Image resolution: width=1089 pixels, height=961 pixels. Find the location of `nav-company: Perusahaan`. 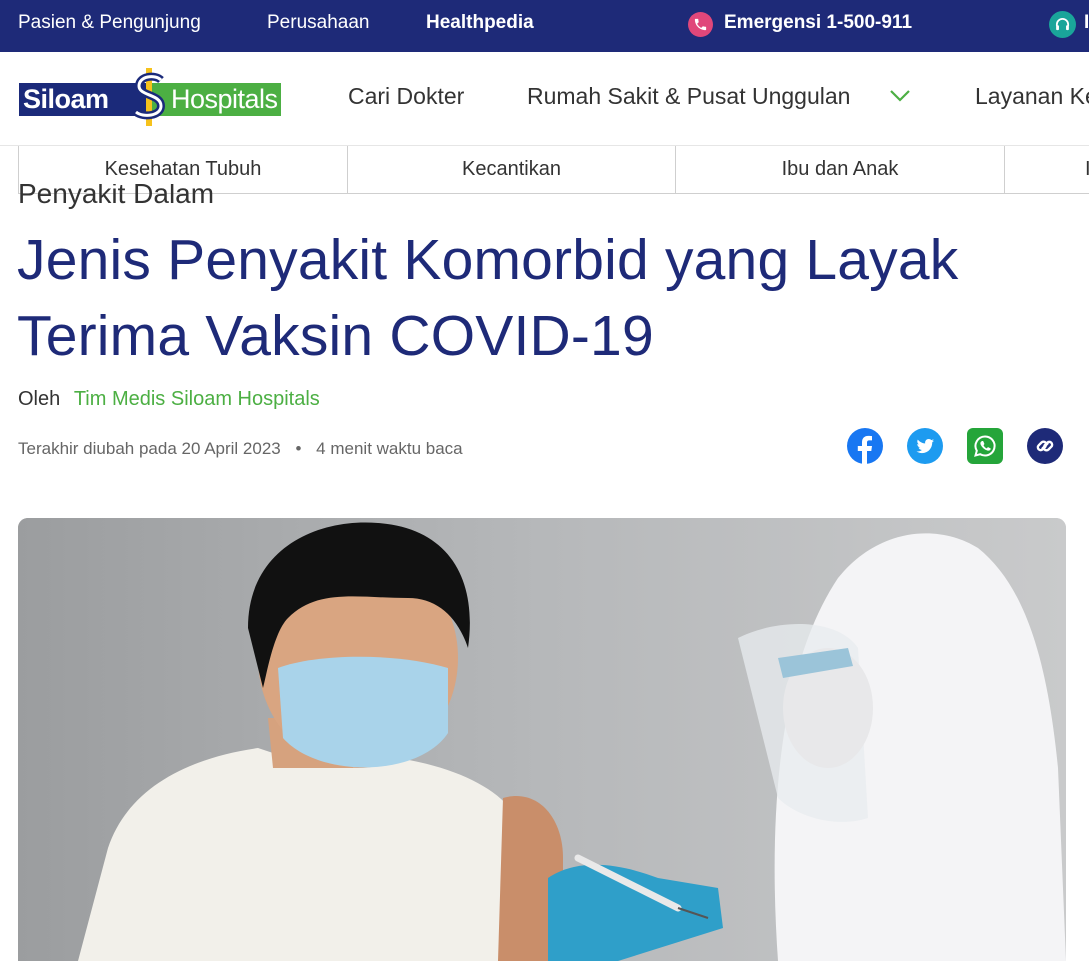

nav-company: Perusahaan is located at coordinates (318, 23).